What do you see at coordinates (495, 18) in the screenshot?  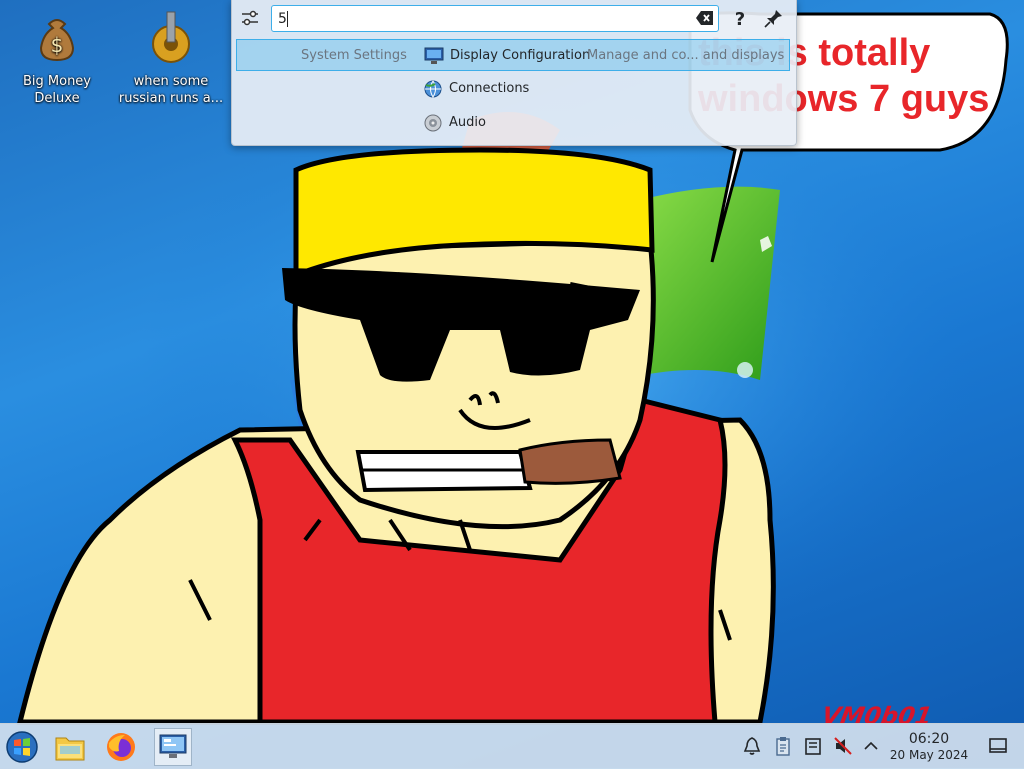 I see `search-input: 5` at bounding box center [495, 18].